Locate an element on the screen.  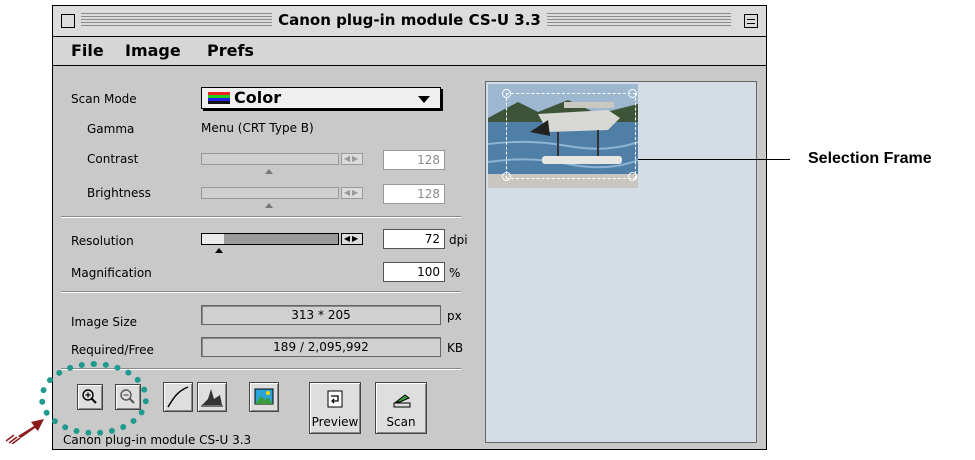
contrast-label: Contrast is located at coordinates (113, 159).